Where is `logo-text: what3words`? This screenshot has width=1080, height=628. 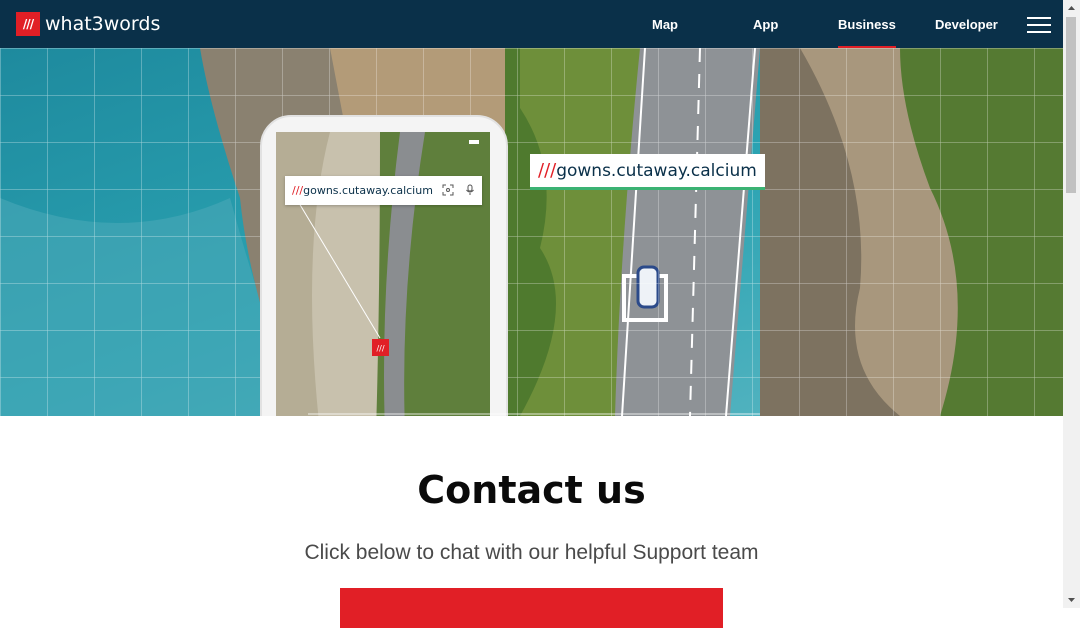 logo-text: what3words is located at coordinates (103, 24).